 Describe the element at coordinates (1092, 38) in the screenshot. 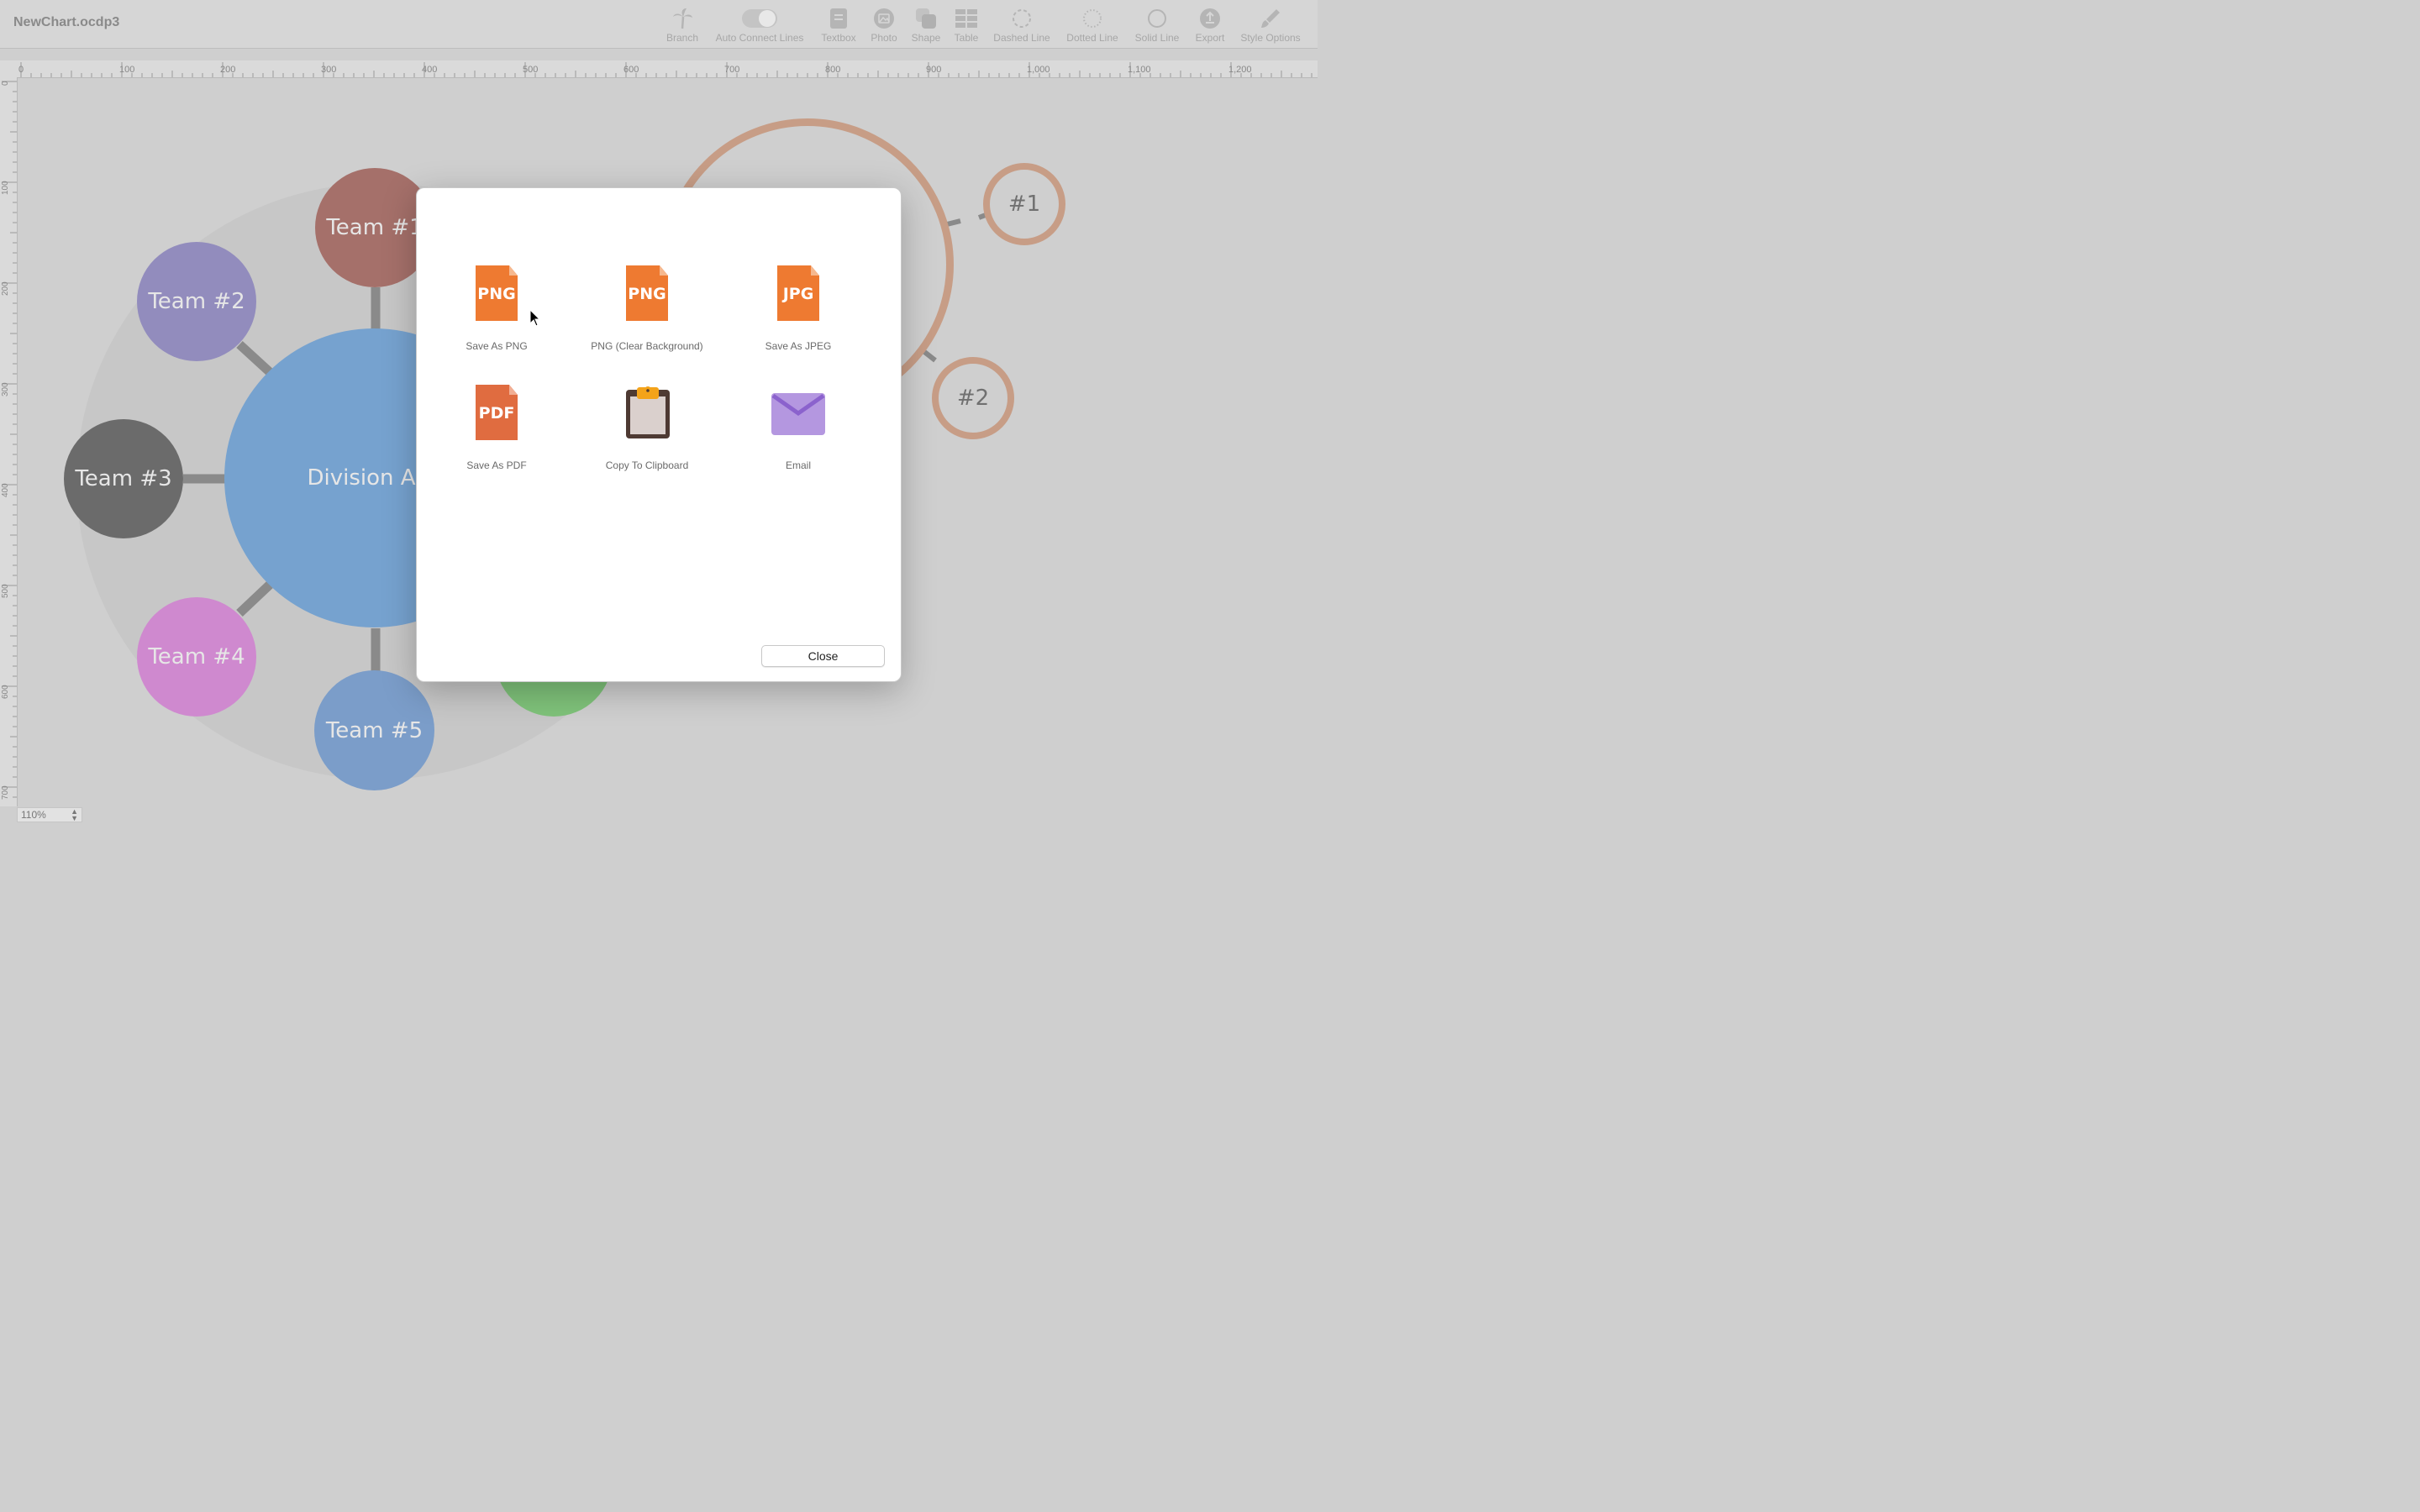

I see `toolbar-dotted-line-label: Dotted Line` at that location.